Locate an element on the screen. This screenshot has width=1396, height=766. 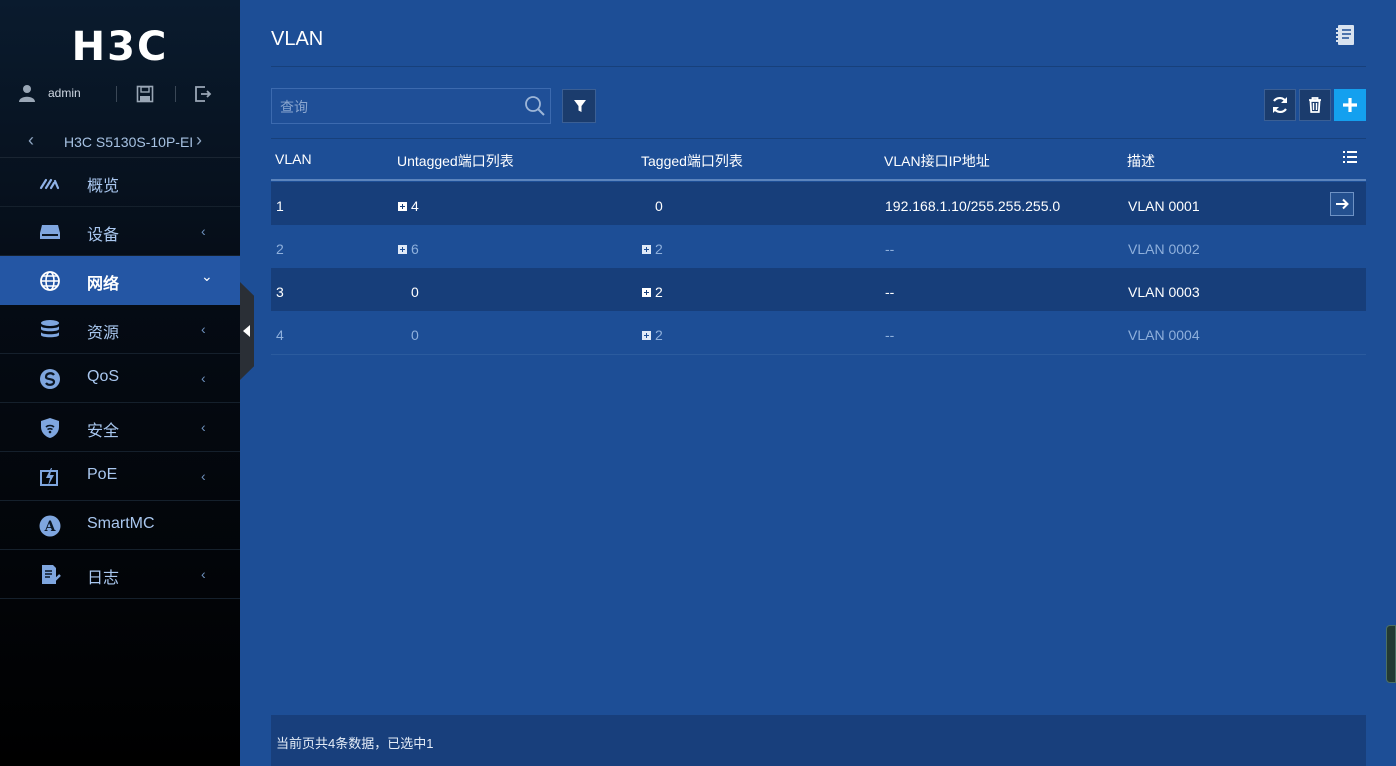
column-settings-icon is located at coordinates (1350, 157).